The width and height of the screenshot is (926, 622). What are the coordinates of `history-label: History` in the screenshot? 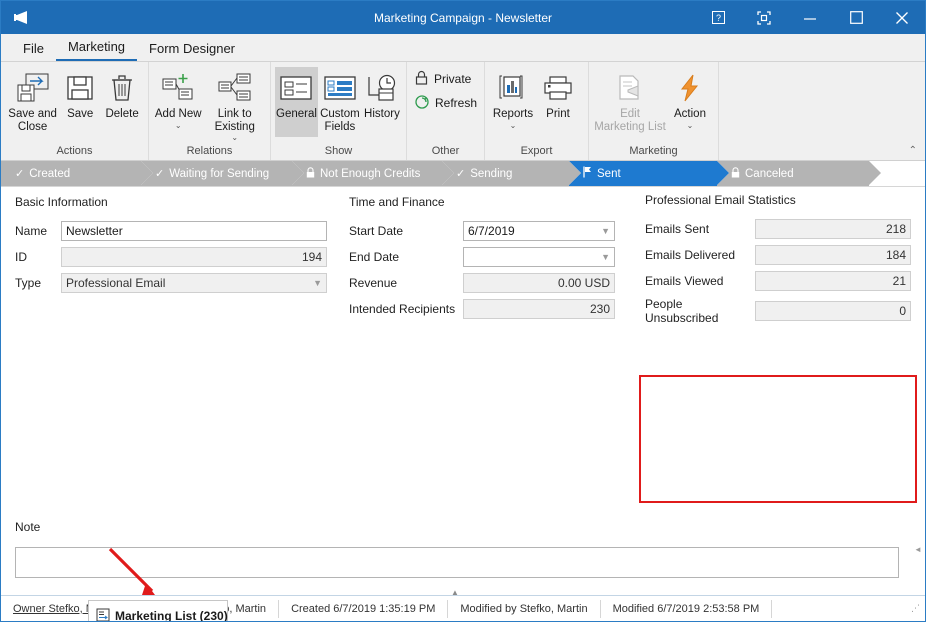 It's located at (382, 114).